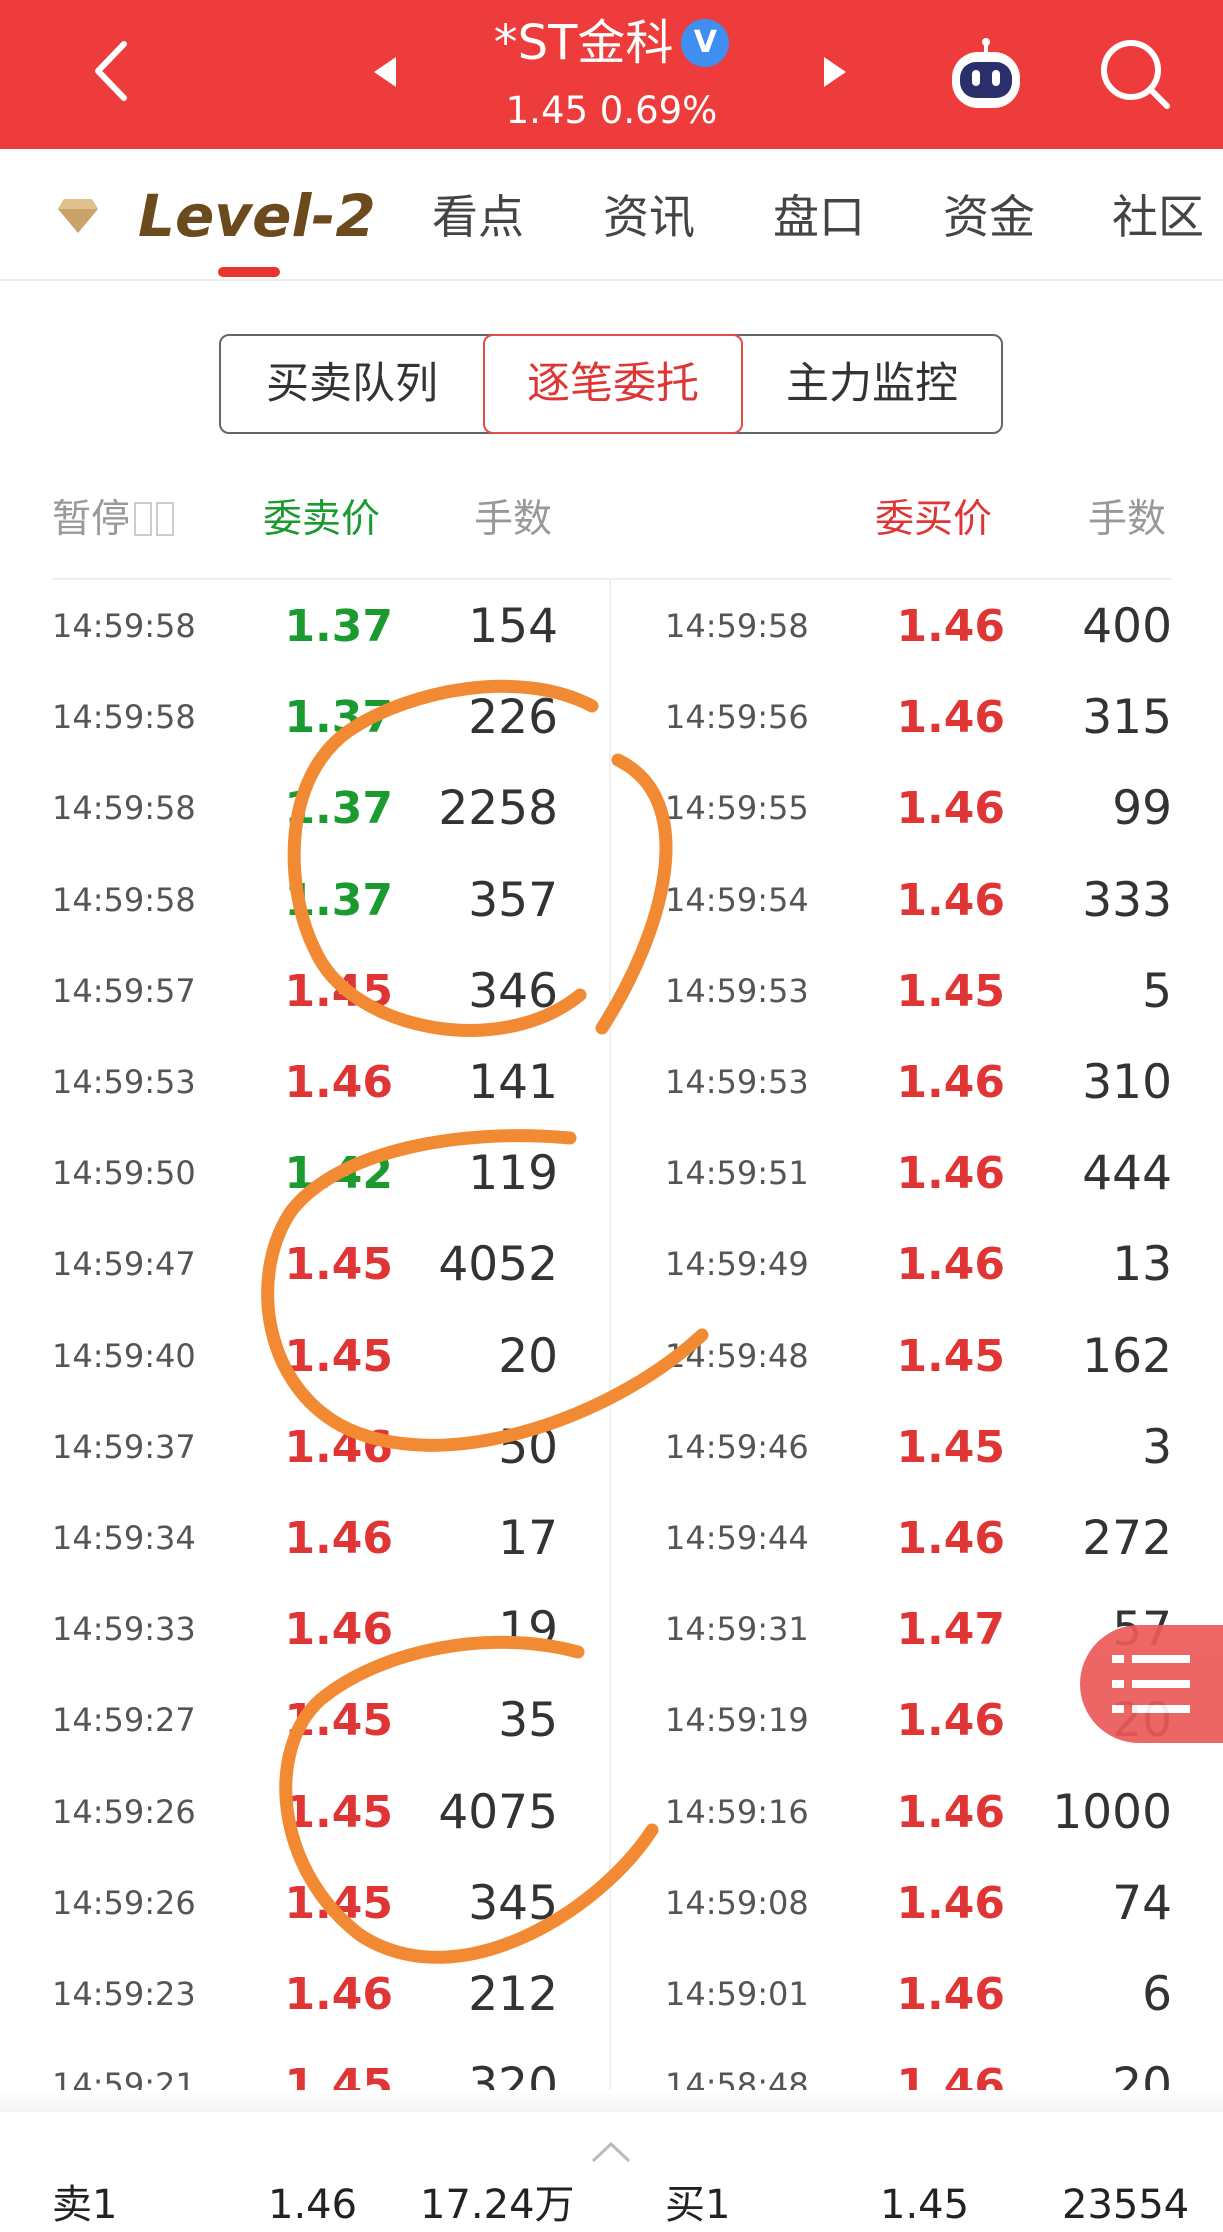 The width and height of the screenshot is (1223, 2232). Describe the element at coordinates (611, 900) in the screenshot. I see `buy-order-row: 14:59:54 1.46 333` at that location.